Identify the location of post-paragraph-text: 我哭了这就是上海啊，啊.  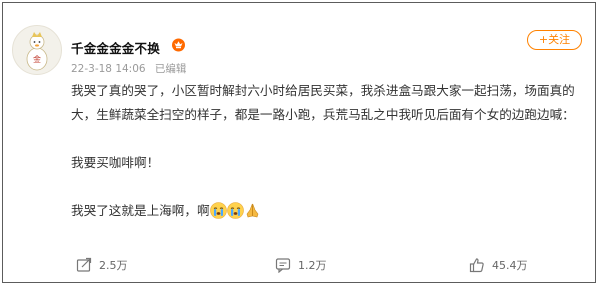
(140, 210).